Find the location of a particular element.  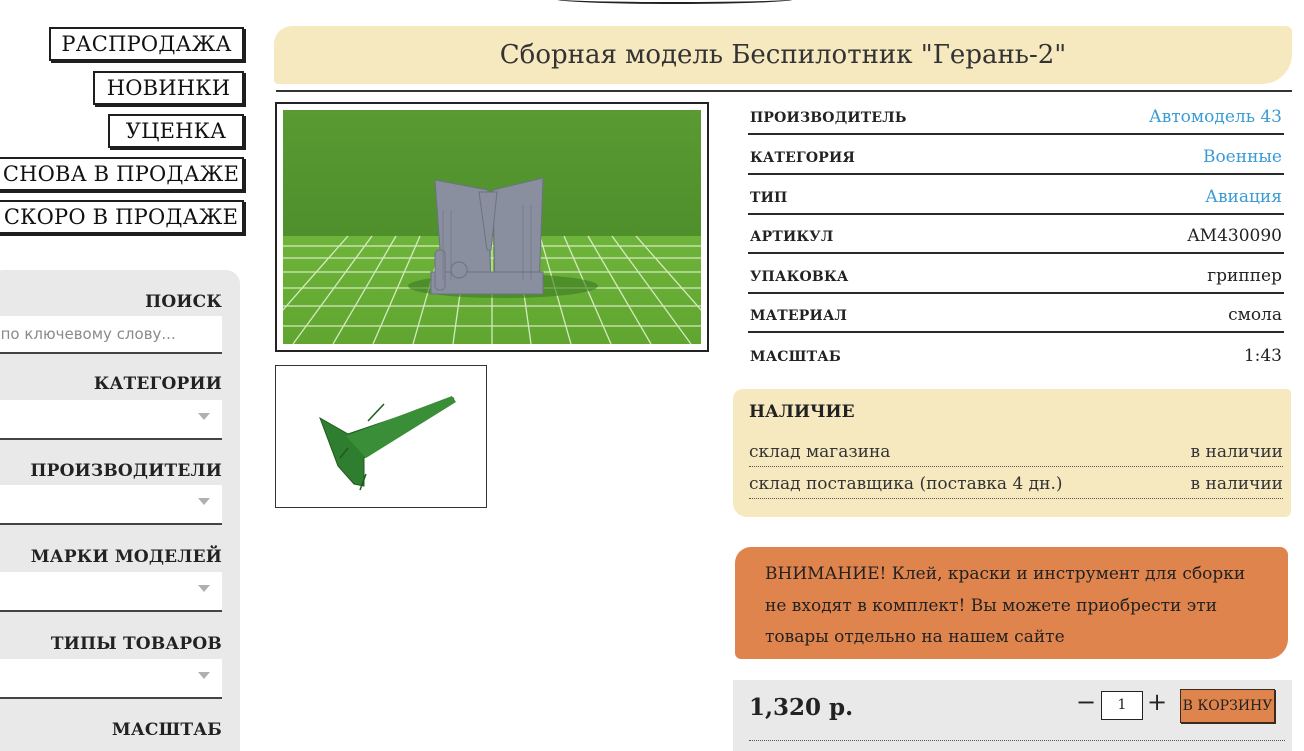

quantity-increase-button: + is located at coordinates (1157, 702).